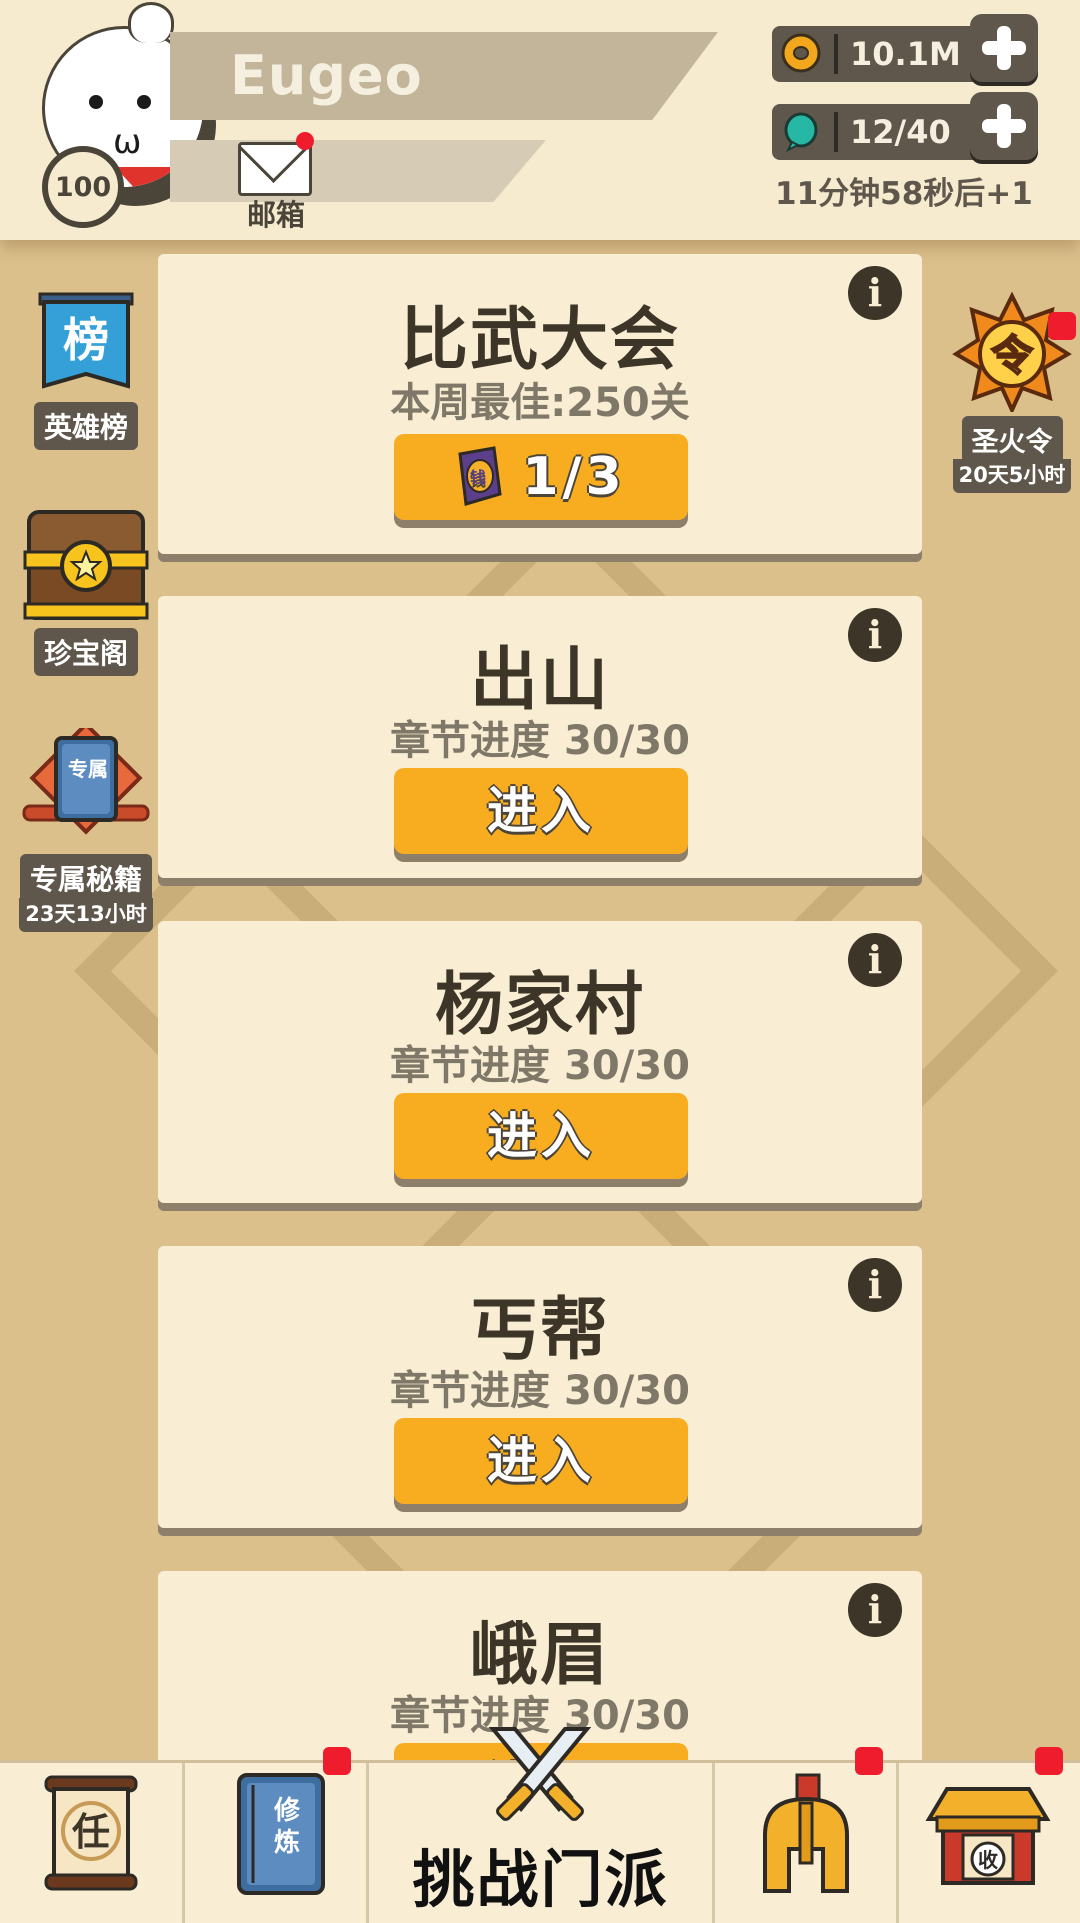 The width and height of the screenshot is (1080, 1923). What do you see at coordinates (287, 1810) in the screenshot?
I see `svg-text: 修` at bounding box center [287, 1810].